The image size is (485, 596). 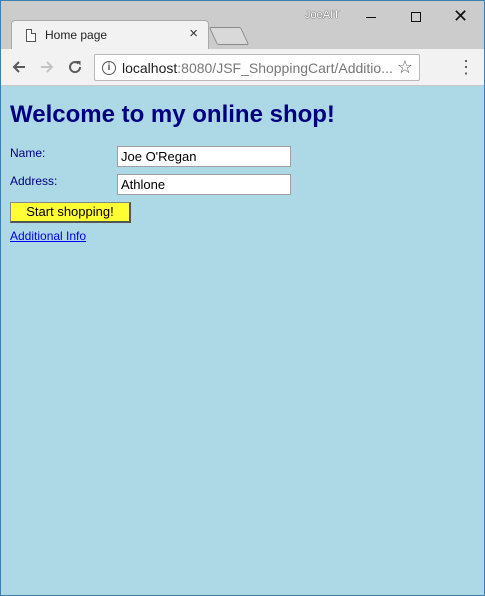 What do you see at coordinates (48, 236) in the screenshot?
I see `additional-info-link: Additional Info` at bounding box center [48, 236].